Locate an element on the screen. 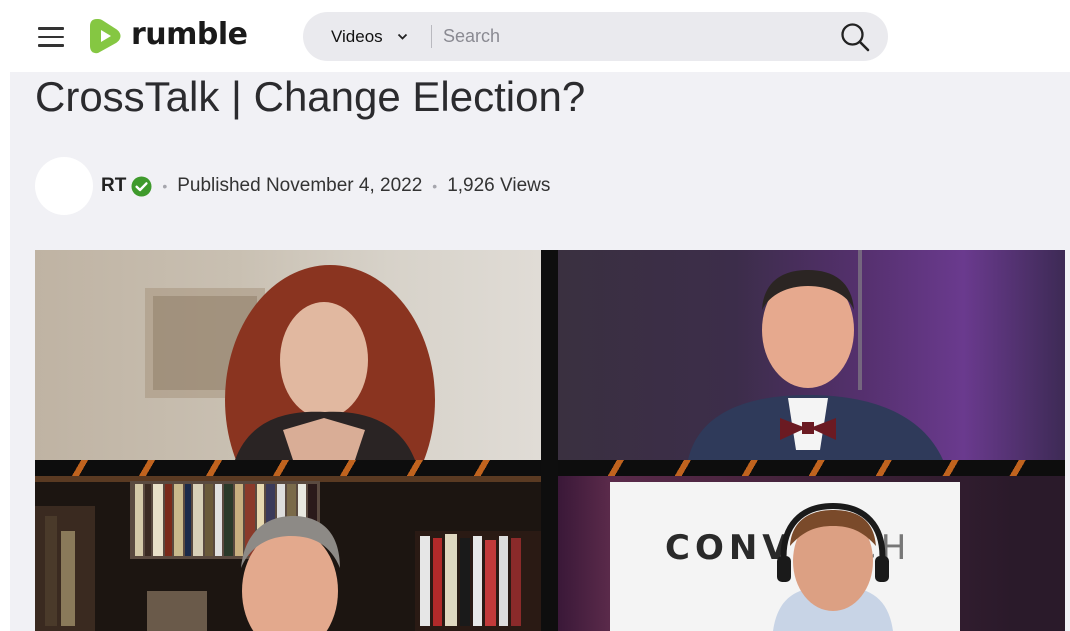  svg-text: CONV is located at coordinates (729, 548).